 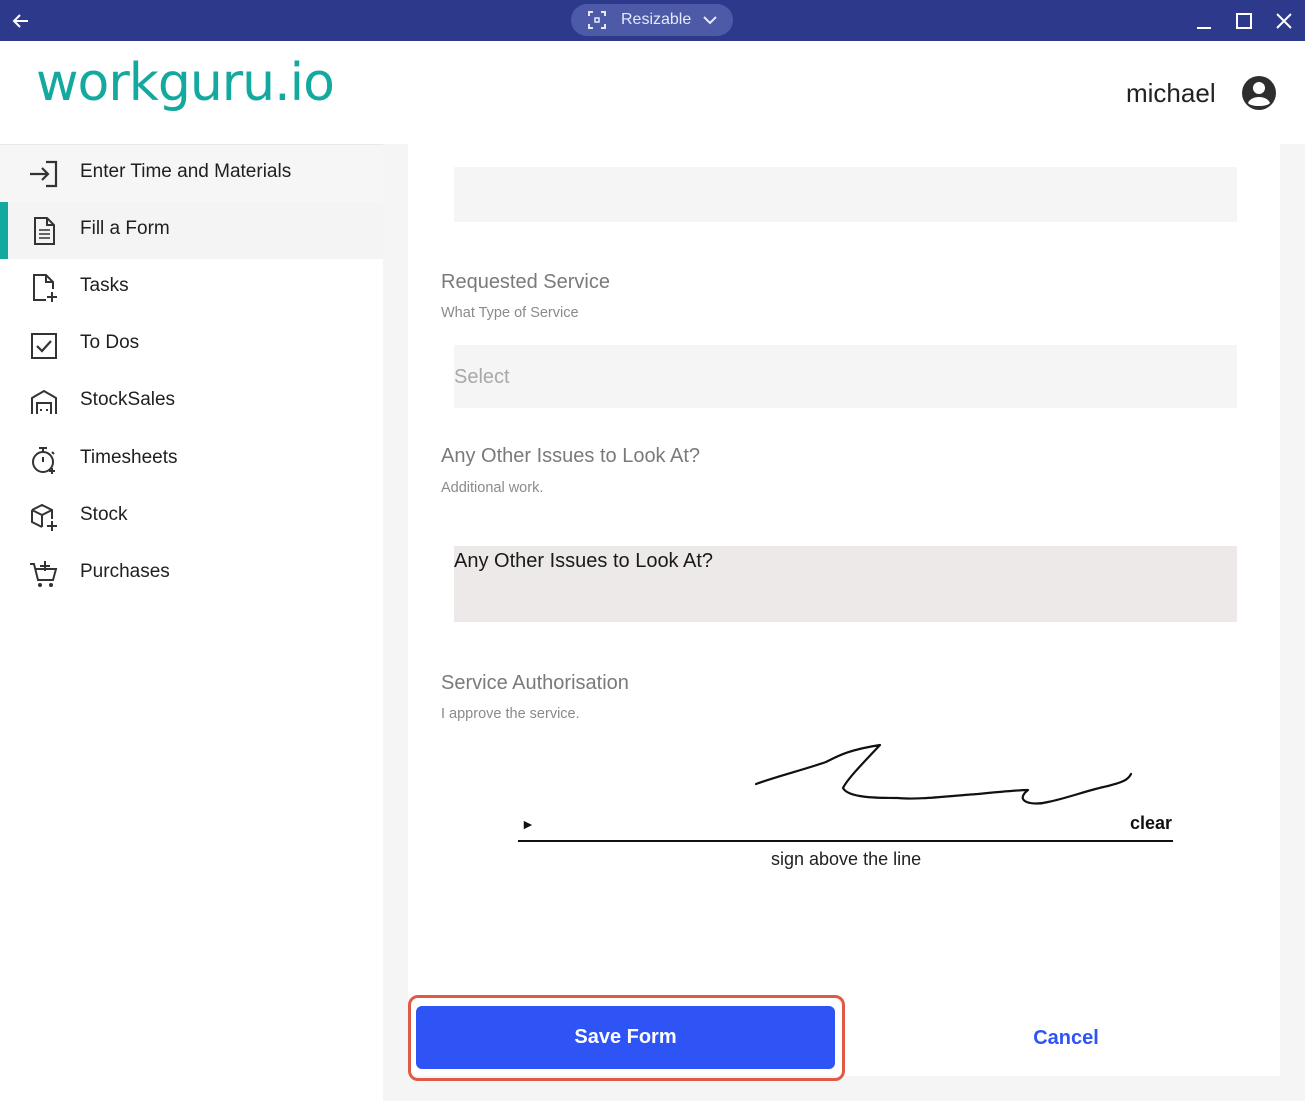 I want to click on previous-field-input, so click(x=845, y=194).